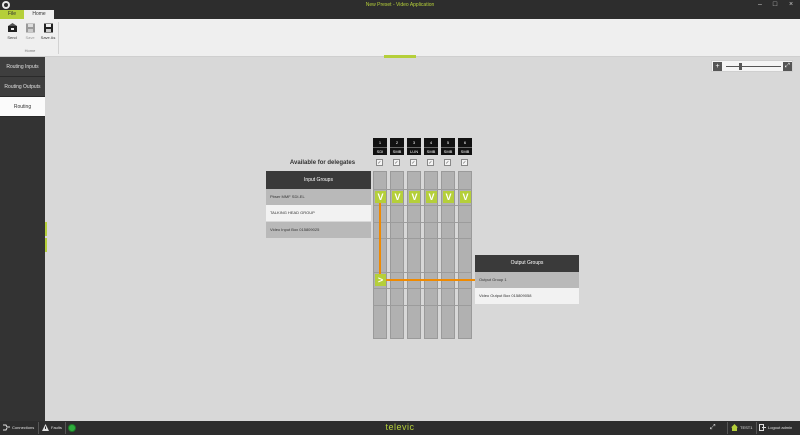 This screenshot has width=800, height=435. I want to click on route-line-vertical, so click(380, 239).